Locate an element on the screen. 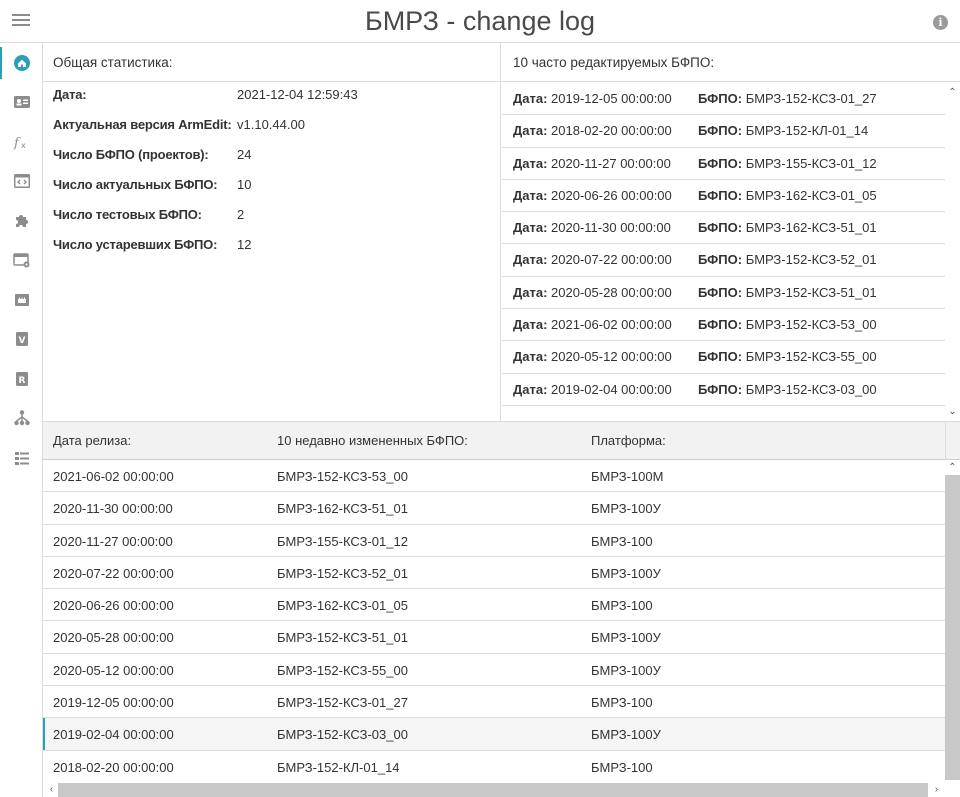  frequent-date: Дата: 2018-02-20 00:00:00 is located at coordinates (592, 130).